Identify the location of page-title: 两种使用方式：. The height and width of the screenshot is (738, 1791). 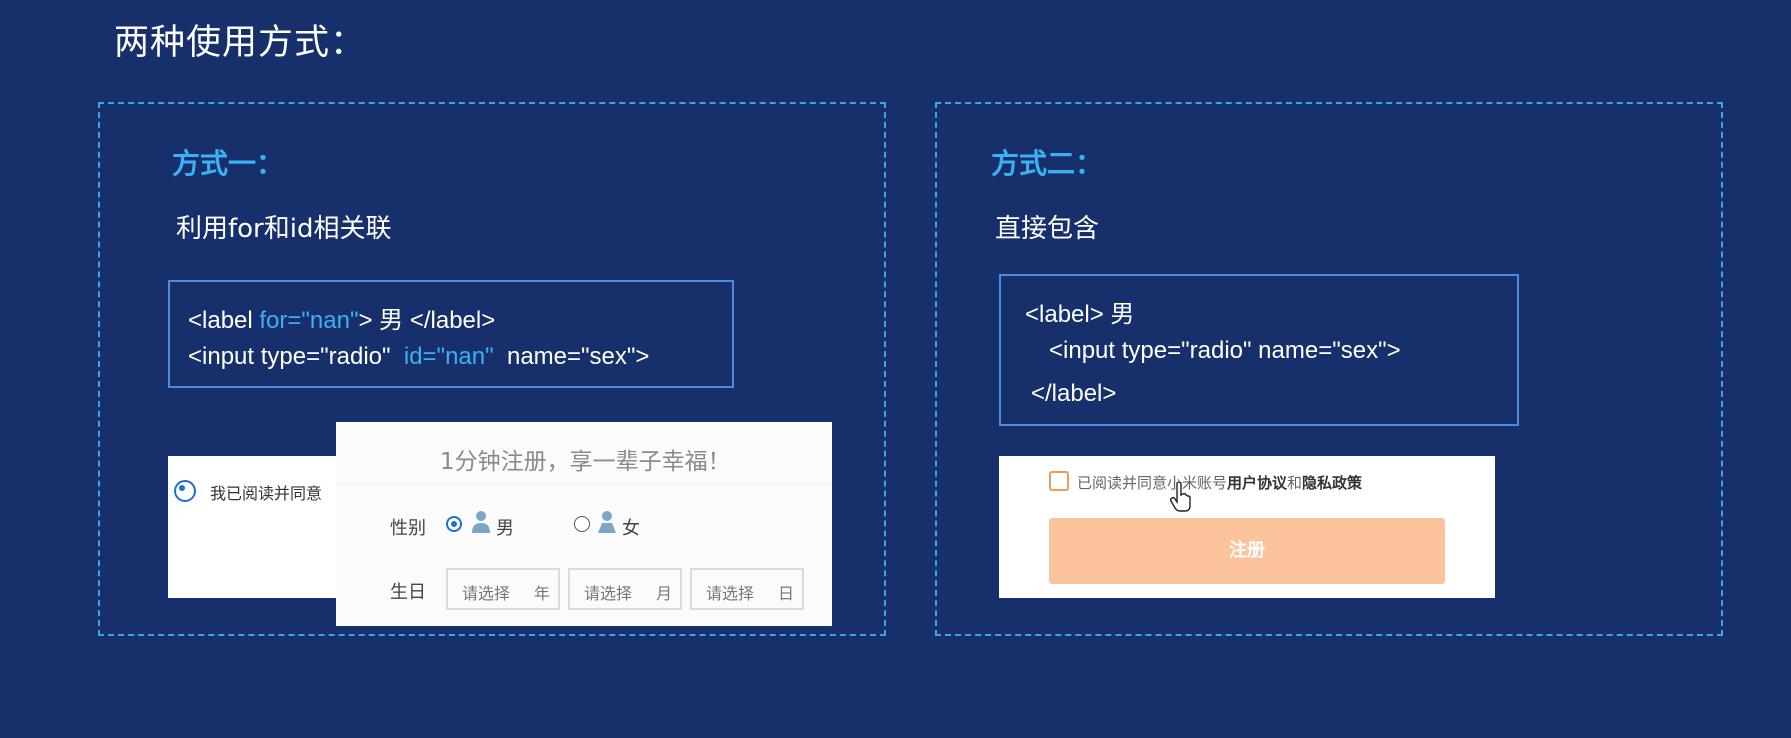
(240, 43).